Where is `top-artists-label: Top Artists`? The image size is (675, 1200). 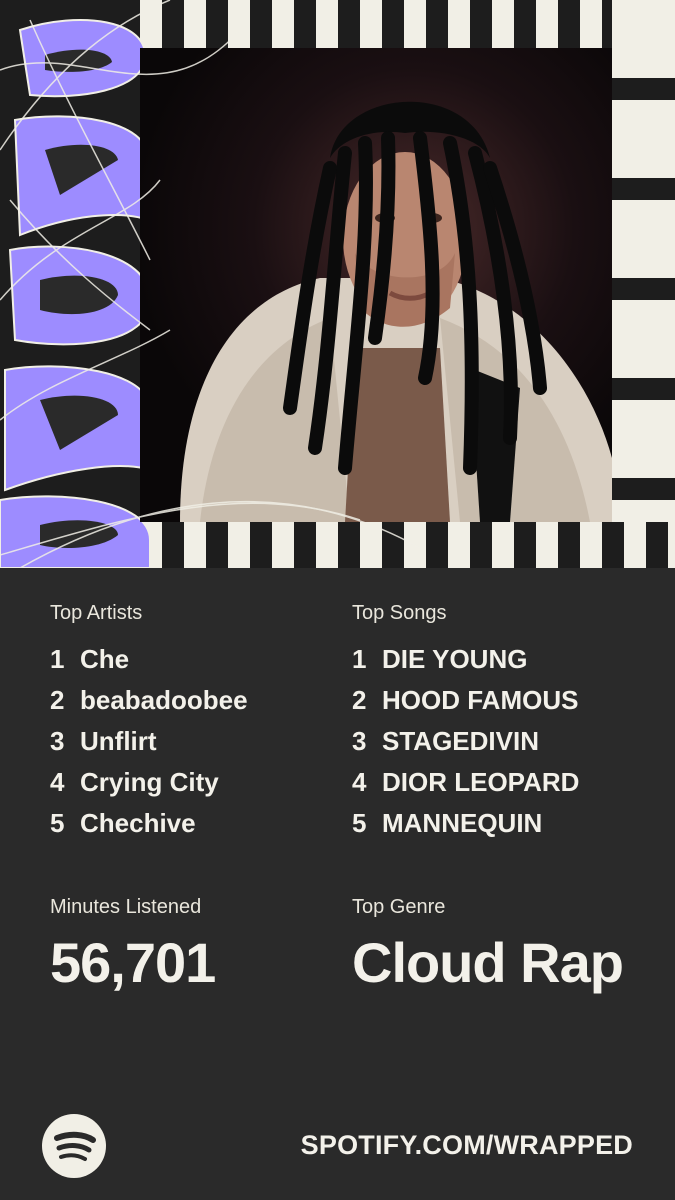 top-artists-label: Top Artists is located at coordinates (96, 613).